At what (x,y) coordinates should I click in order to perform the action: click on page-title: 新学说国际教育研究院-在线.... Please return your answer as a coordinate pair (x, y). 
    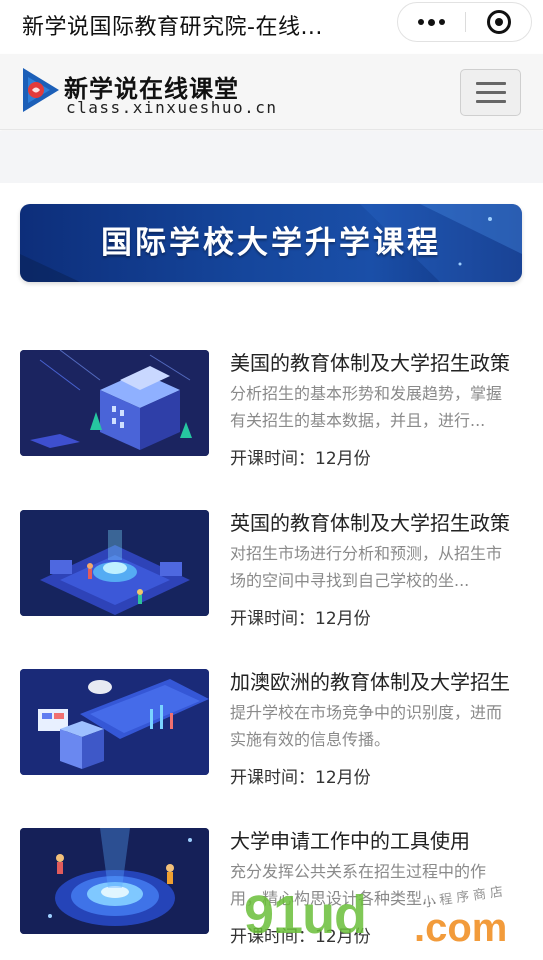
    Looking at the image, I should click on (172, 27).